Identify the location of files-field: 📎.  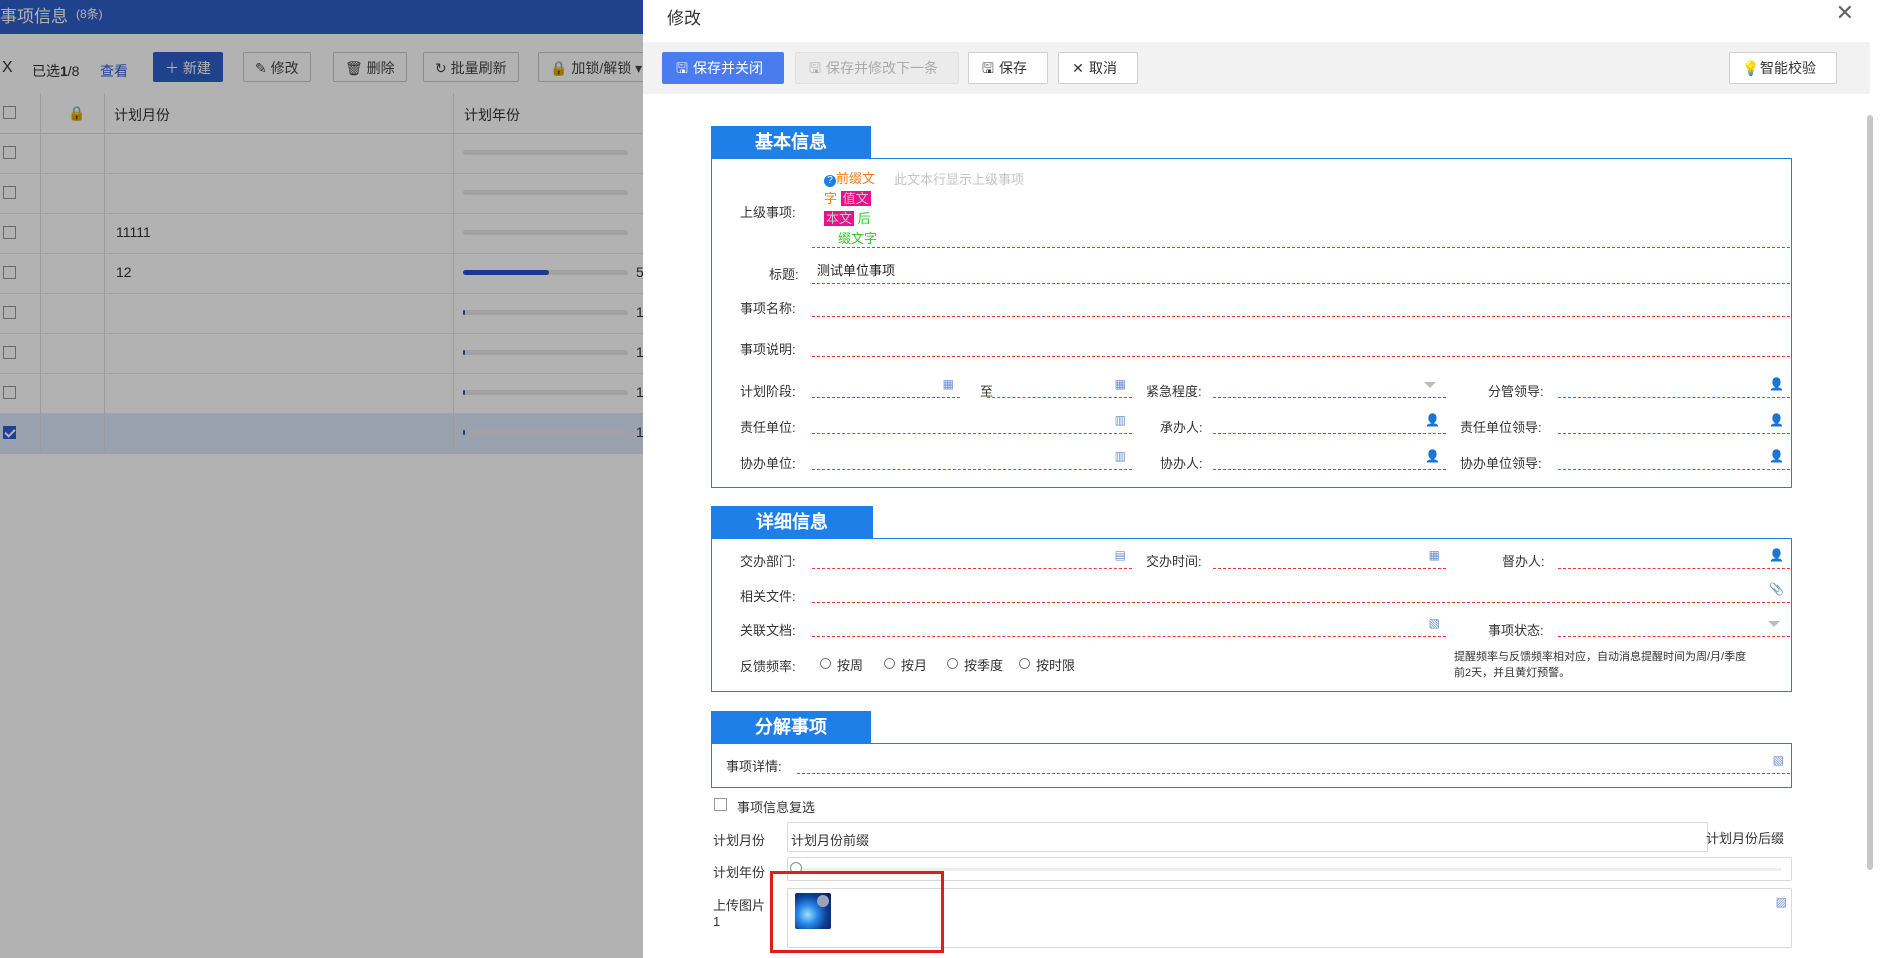
(1301, 590).